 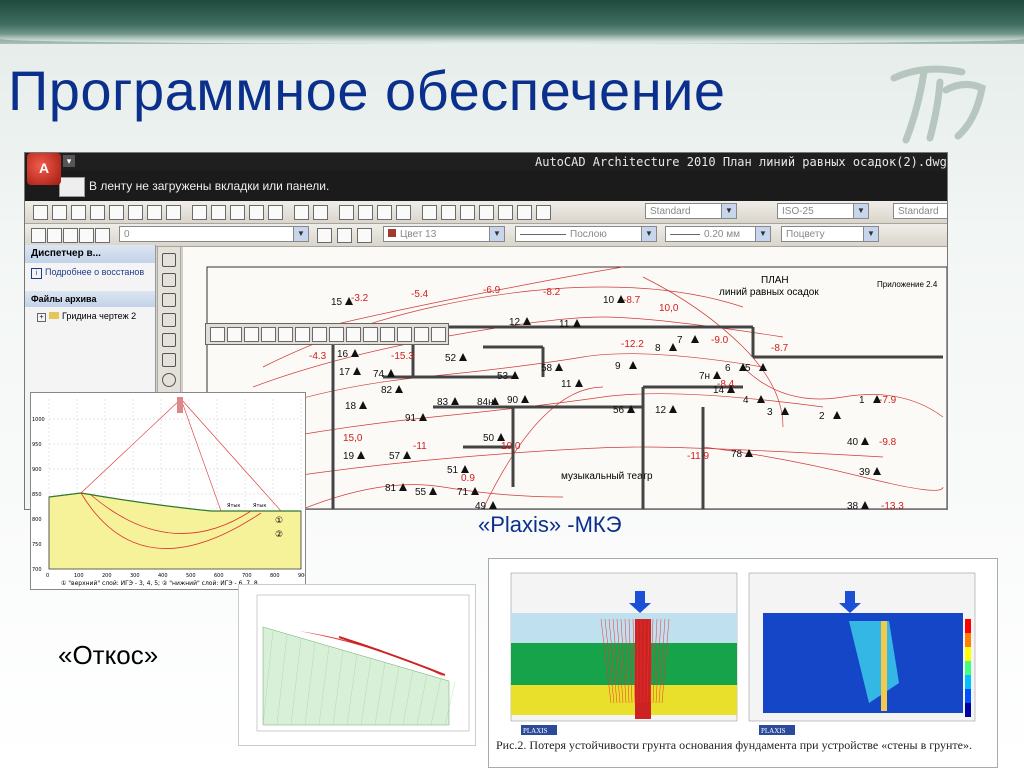 What do you see at coordinates (234, 334) in the screenshot?
I see `insert-icon` at bounding box center [234, 334].